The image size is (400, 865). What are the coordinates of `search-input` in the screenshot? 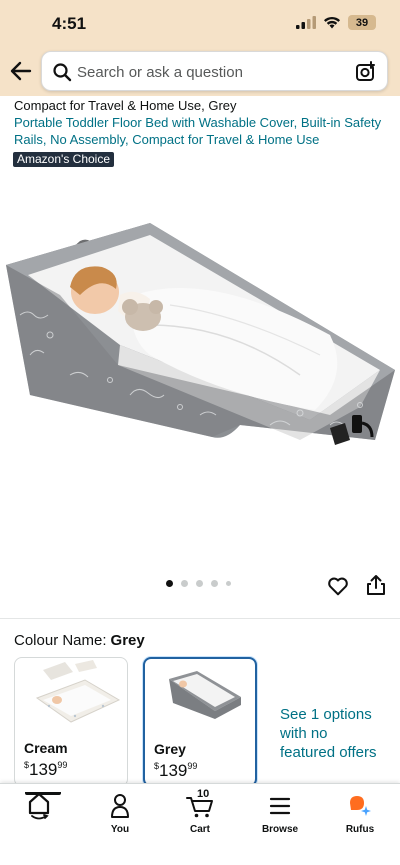 It's located at (212, 72).